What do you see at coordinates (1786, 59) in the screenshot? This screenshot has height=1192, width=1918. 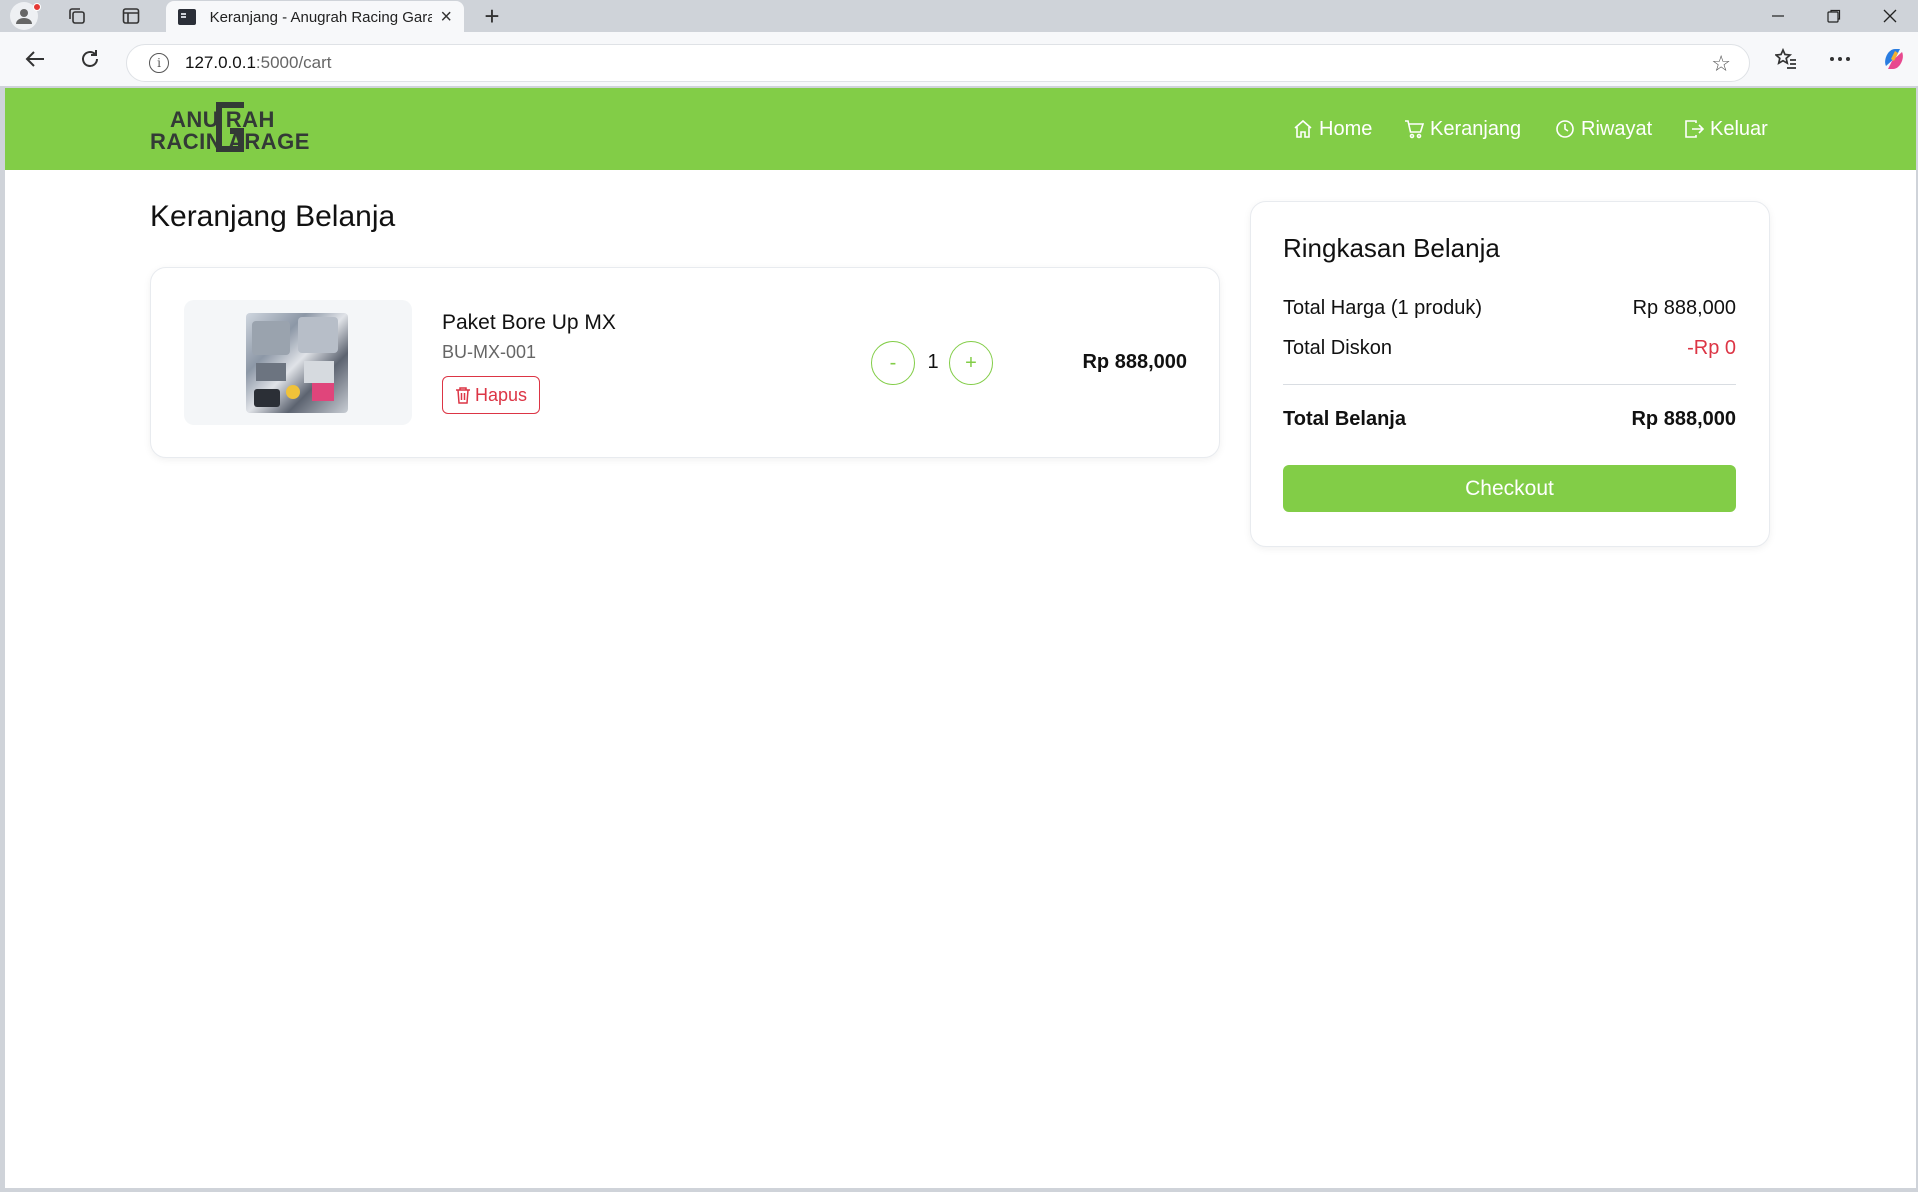 I see `favorites-list-icon` at bounding box center [1786, 59].